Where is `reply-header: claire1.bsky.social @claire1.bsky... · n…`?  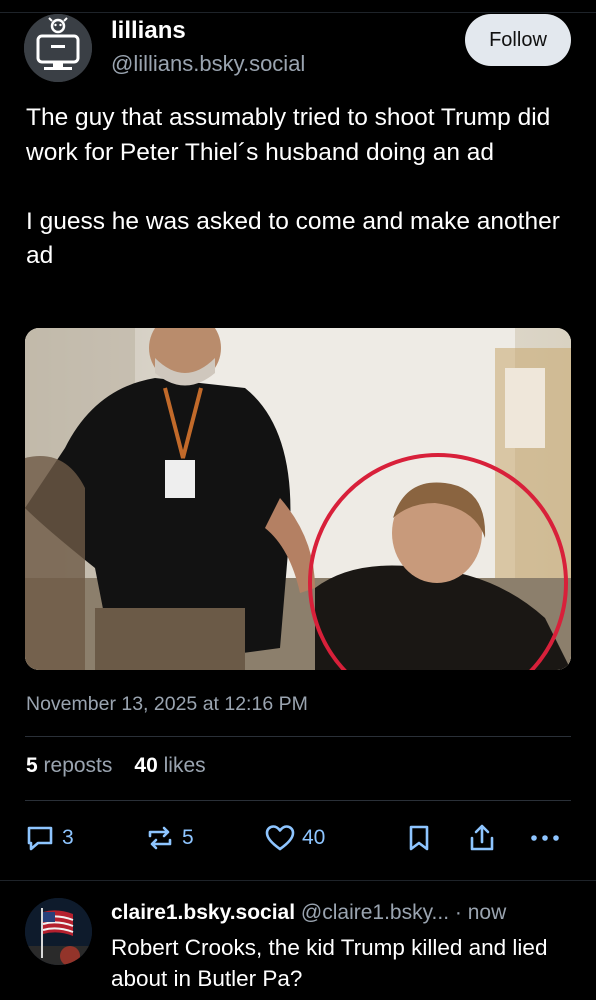 reply-header: claire1.bsky.social @claire1.bsky... · n… is located at coordinates (308, 913).